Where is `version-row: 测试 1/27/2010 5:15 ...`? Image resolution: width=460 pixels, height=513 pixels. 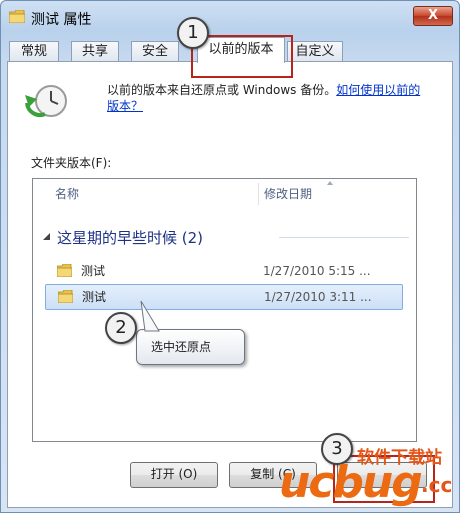
version-row: 测试 1/27/2010 5:15 ... is located at coordinates (223, 271).